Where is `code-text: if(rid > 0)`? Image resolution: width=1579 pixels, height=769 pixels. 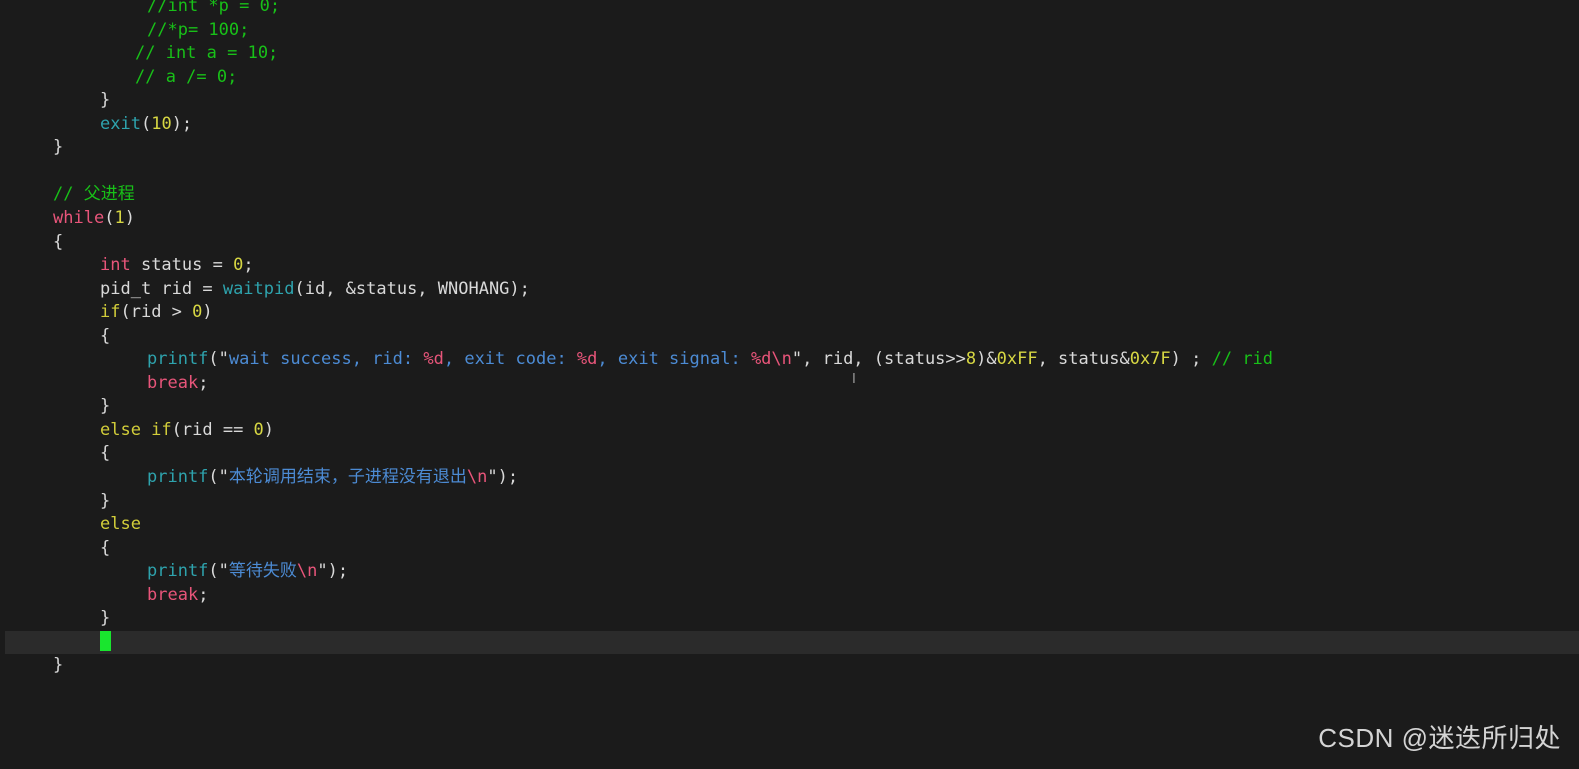 code-text: if(rid > 0) is located at coordinates (156, 313).